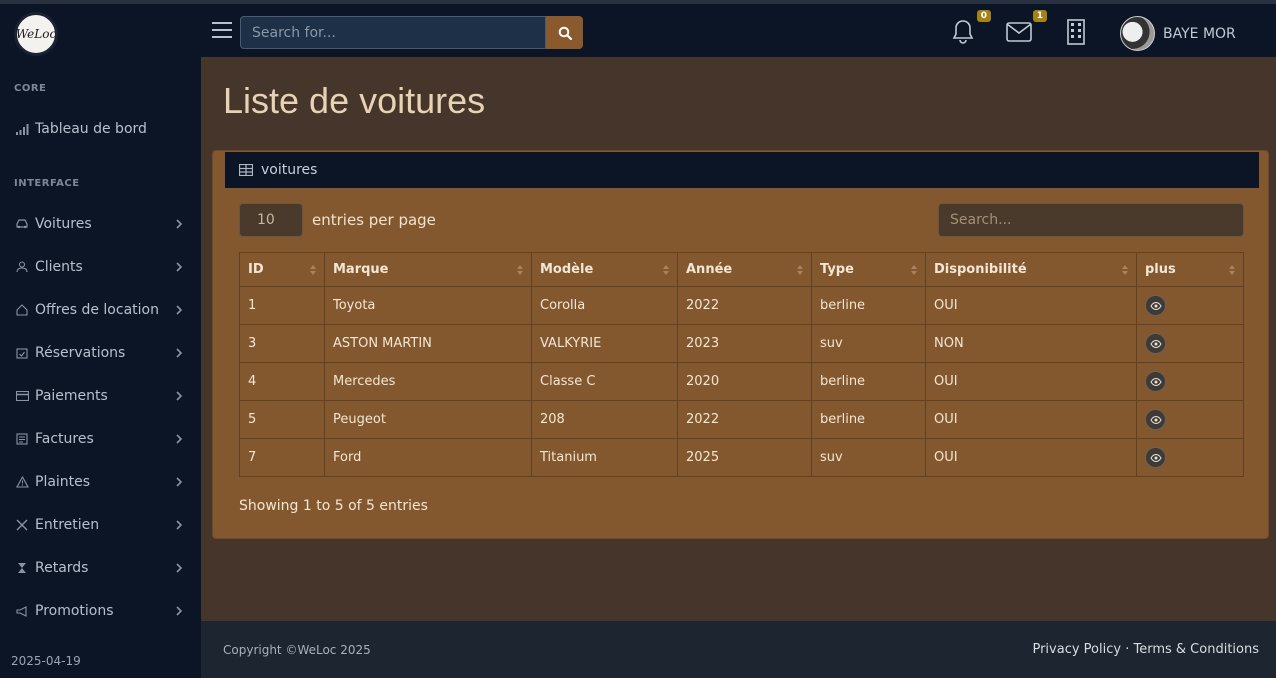 This screenshot has width=1276, height=678. I want to click on cell-modele: Corolla, so click(604, 305).